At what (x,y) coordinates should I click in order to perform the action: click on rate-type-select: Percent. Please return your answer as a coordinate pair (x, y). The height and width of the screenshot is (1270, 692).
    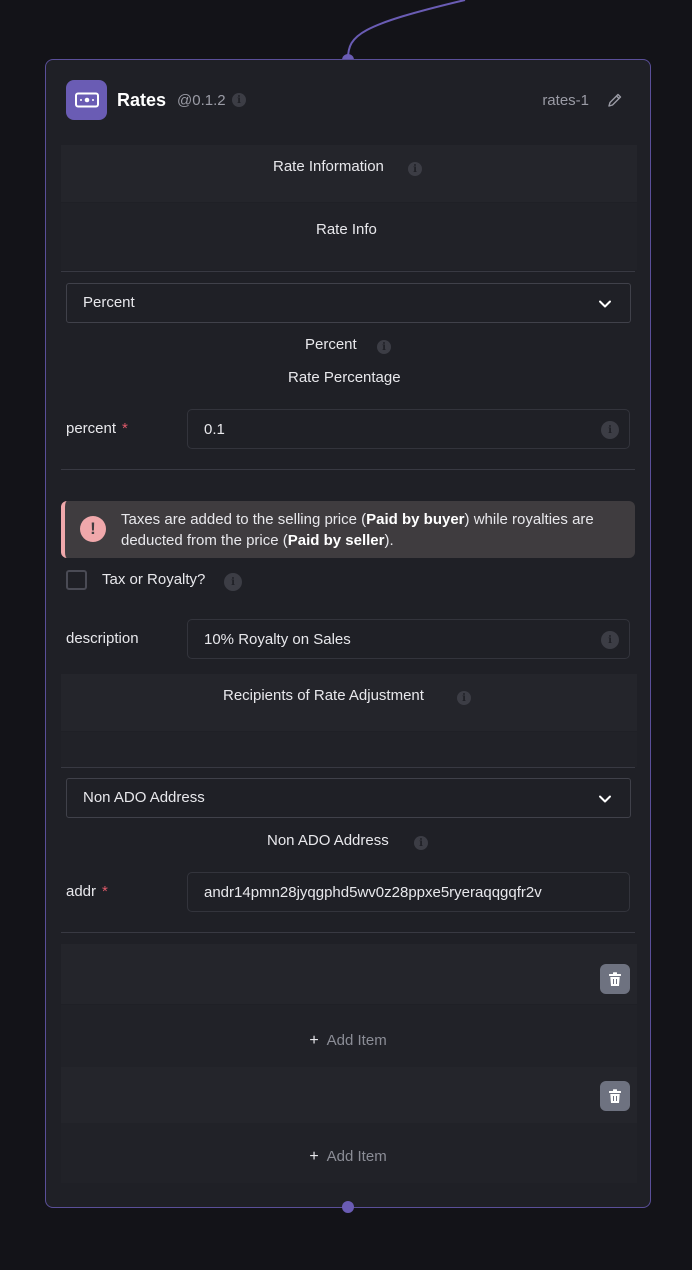
    Looking at the image, I should click on (348, 303).